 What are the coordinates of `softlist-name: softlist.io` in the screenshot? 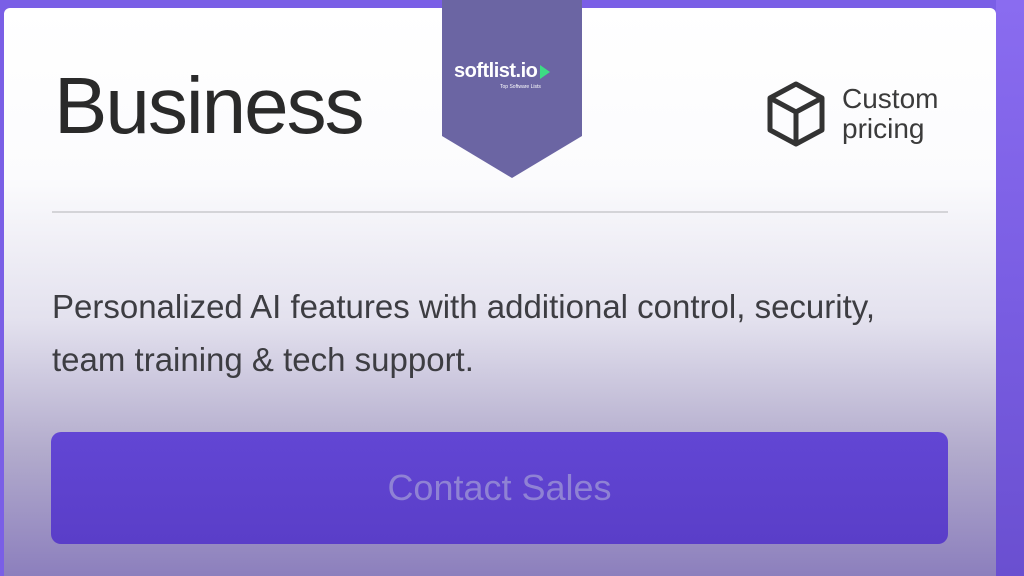 It's located at (496, 71).